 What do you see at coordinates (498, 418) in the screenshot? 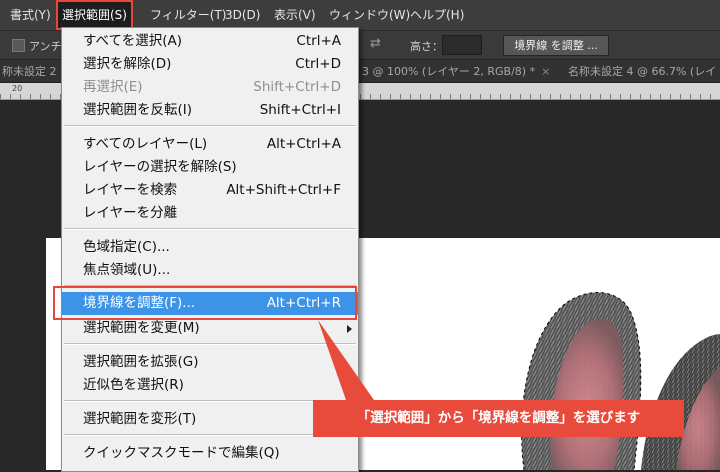
I see `annotation-callout: 「選択範囲」から「境界線を調整」を選びます` at bounding box center [498, 418].